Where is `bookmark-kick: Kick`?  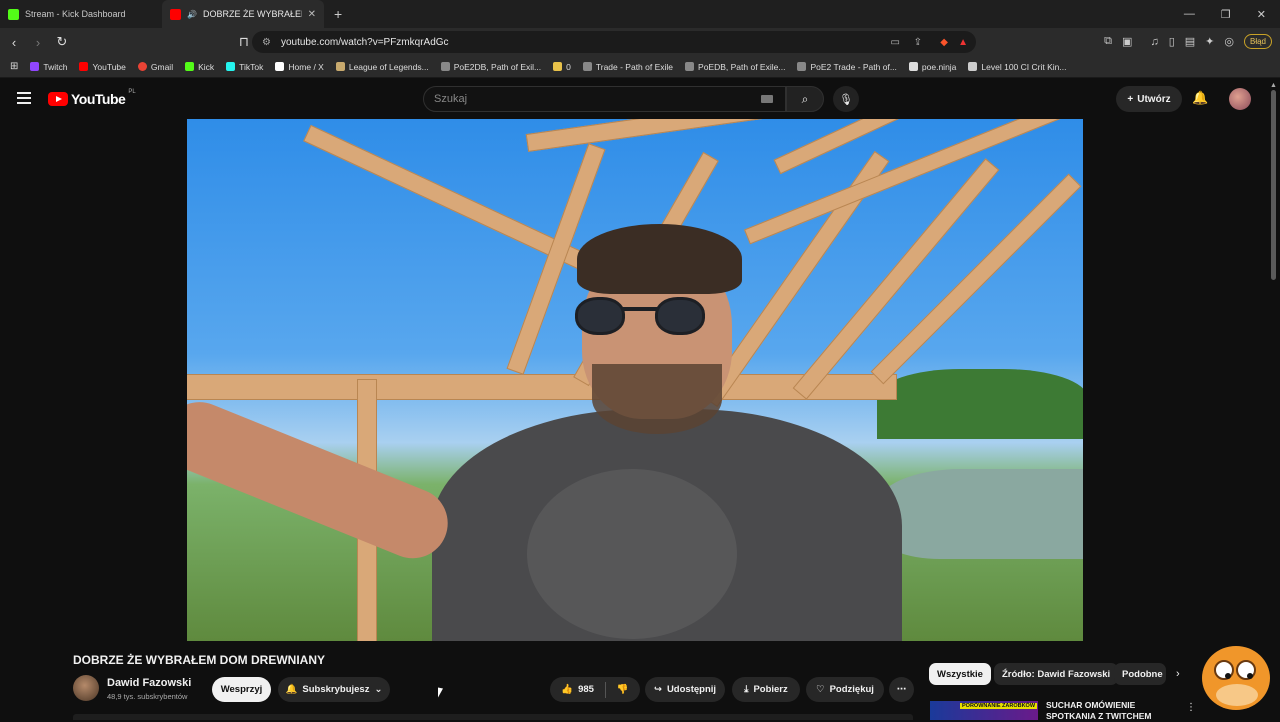 bookmark-kick: Kick is located at coordinates (199, 67).